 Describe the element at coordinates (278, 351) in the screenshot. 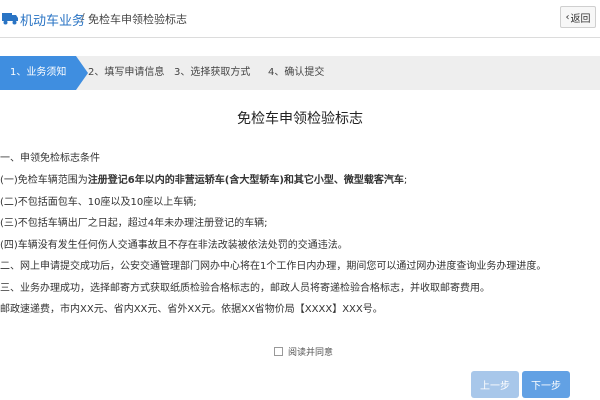

I see `checkbox-icon` at that location.